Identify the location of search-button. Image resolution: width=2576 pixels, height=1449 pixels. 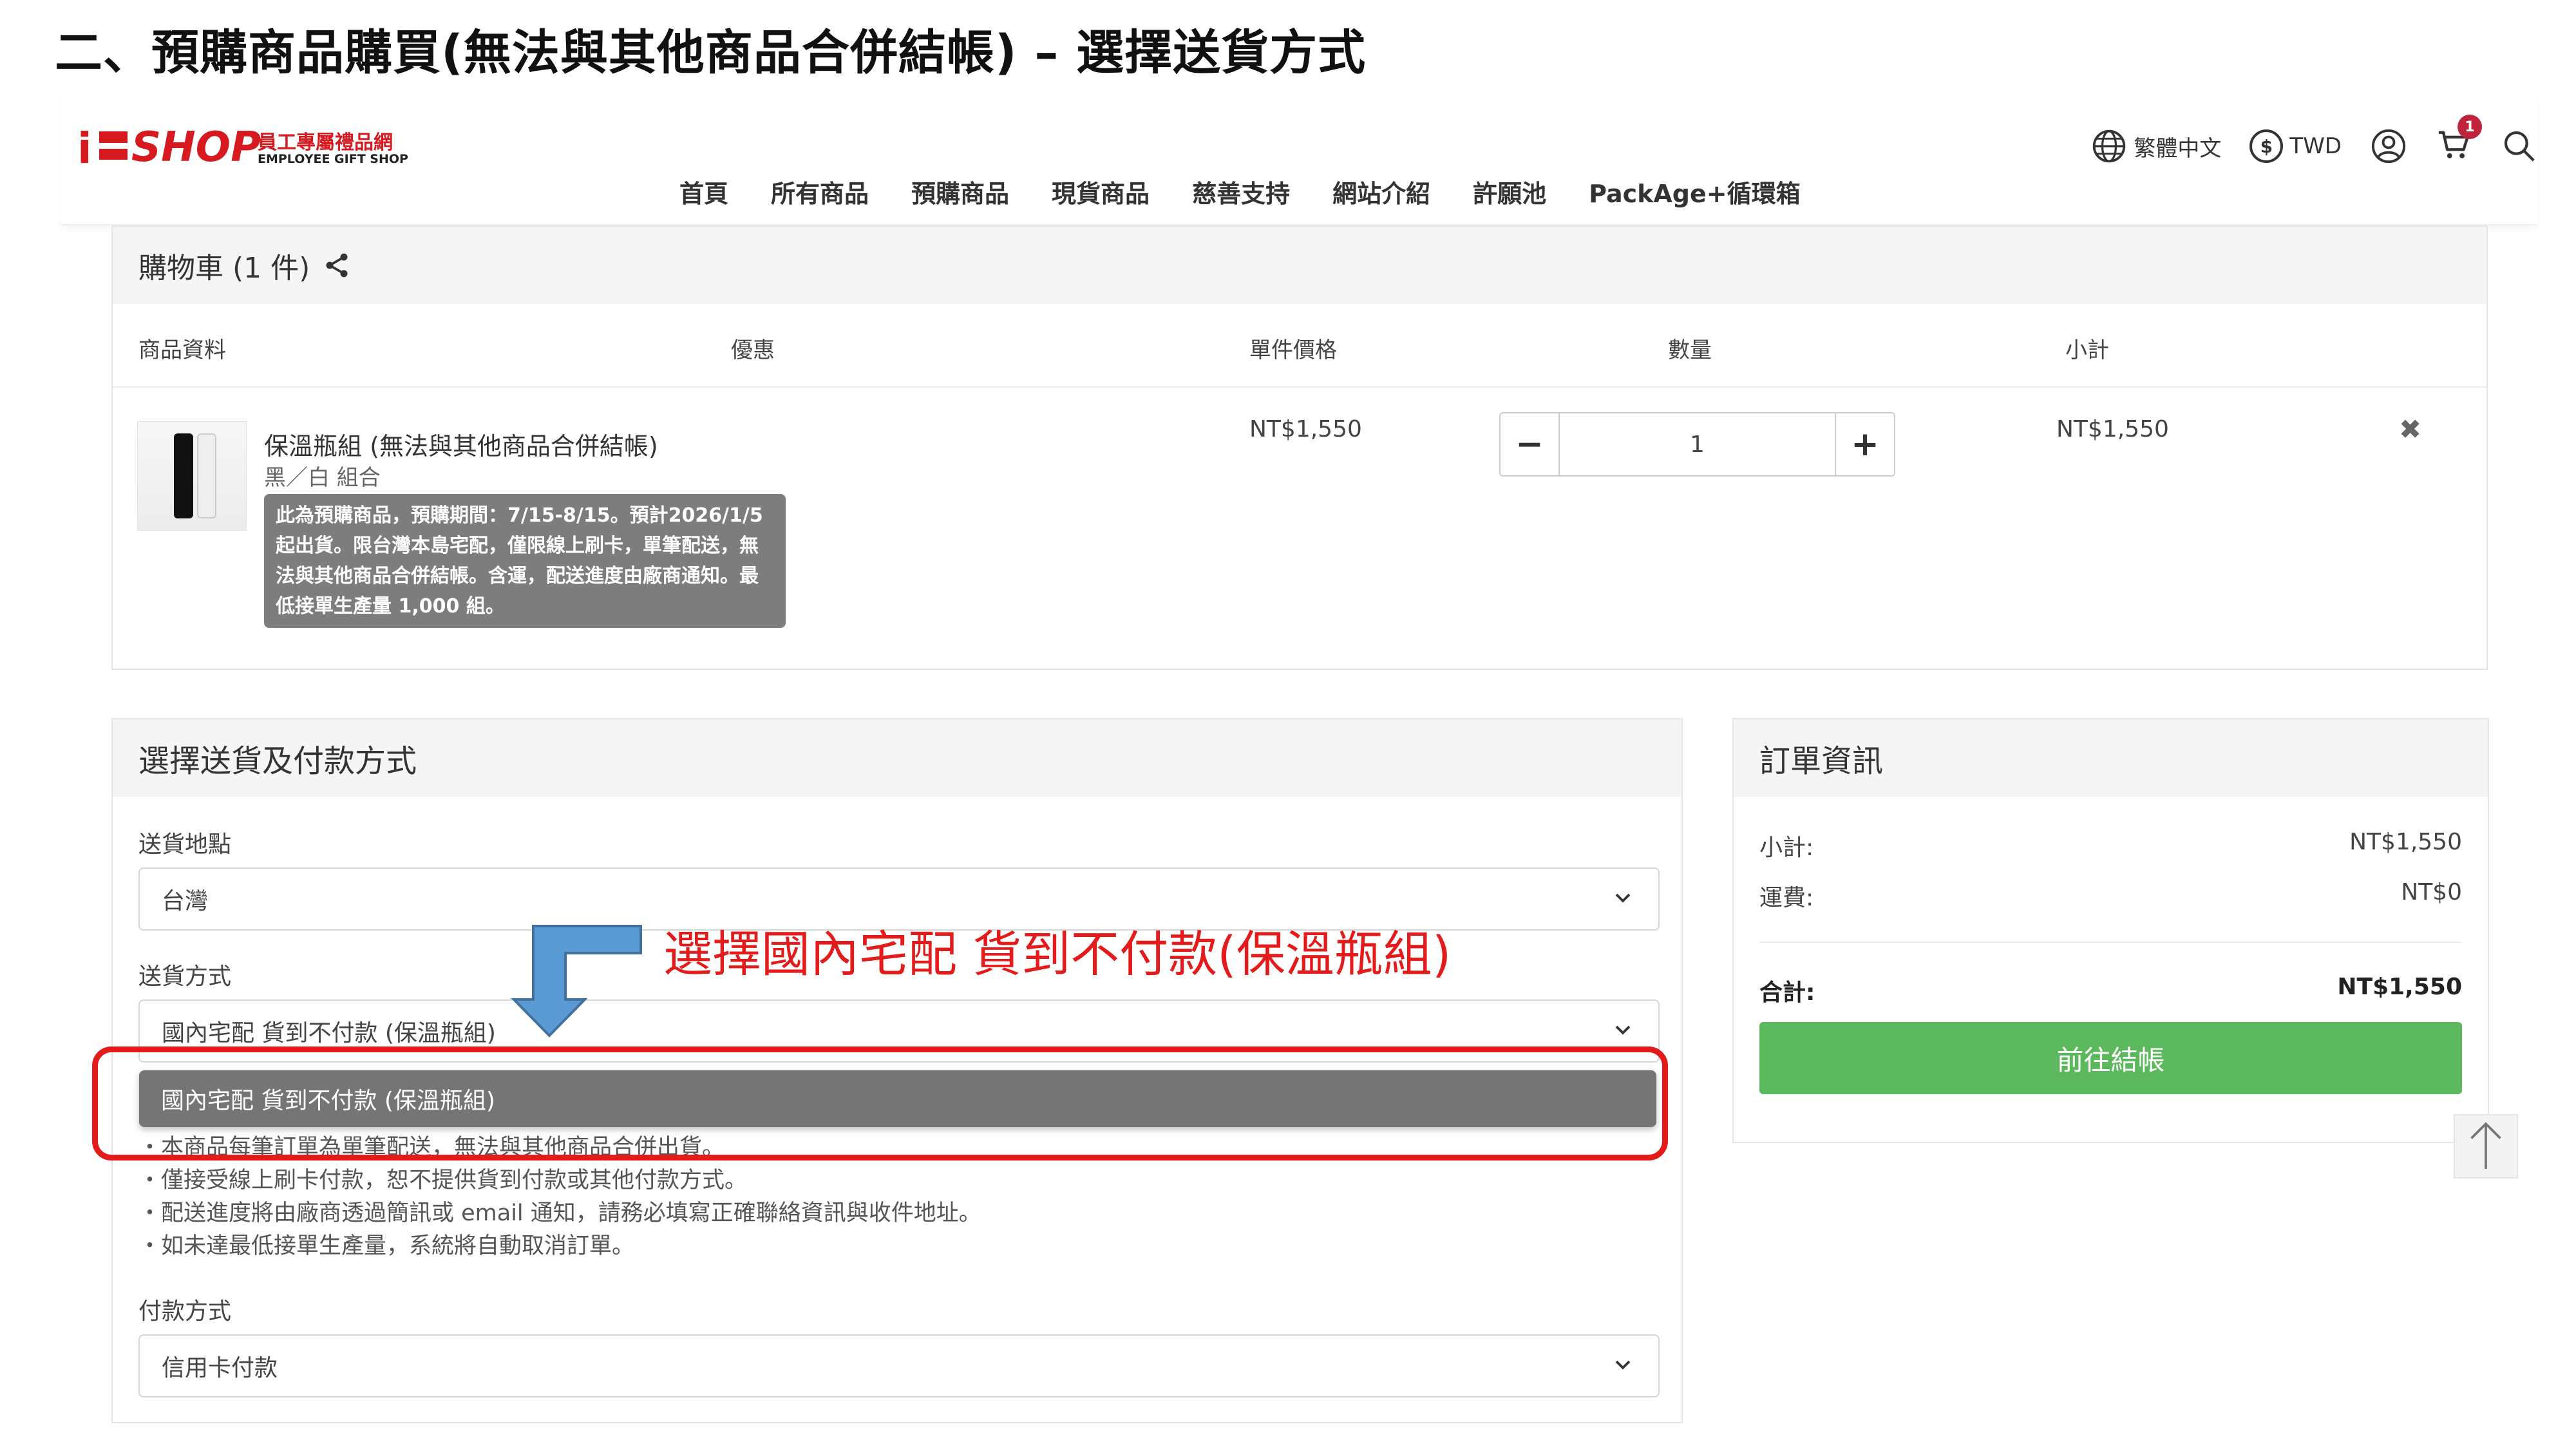
(2519, 146).